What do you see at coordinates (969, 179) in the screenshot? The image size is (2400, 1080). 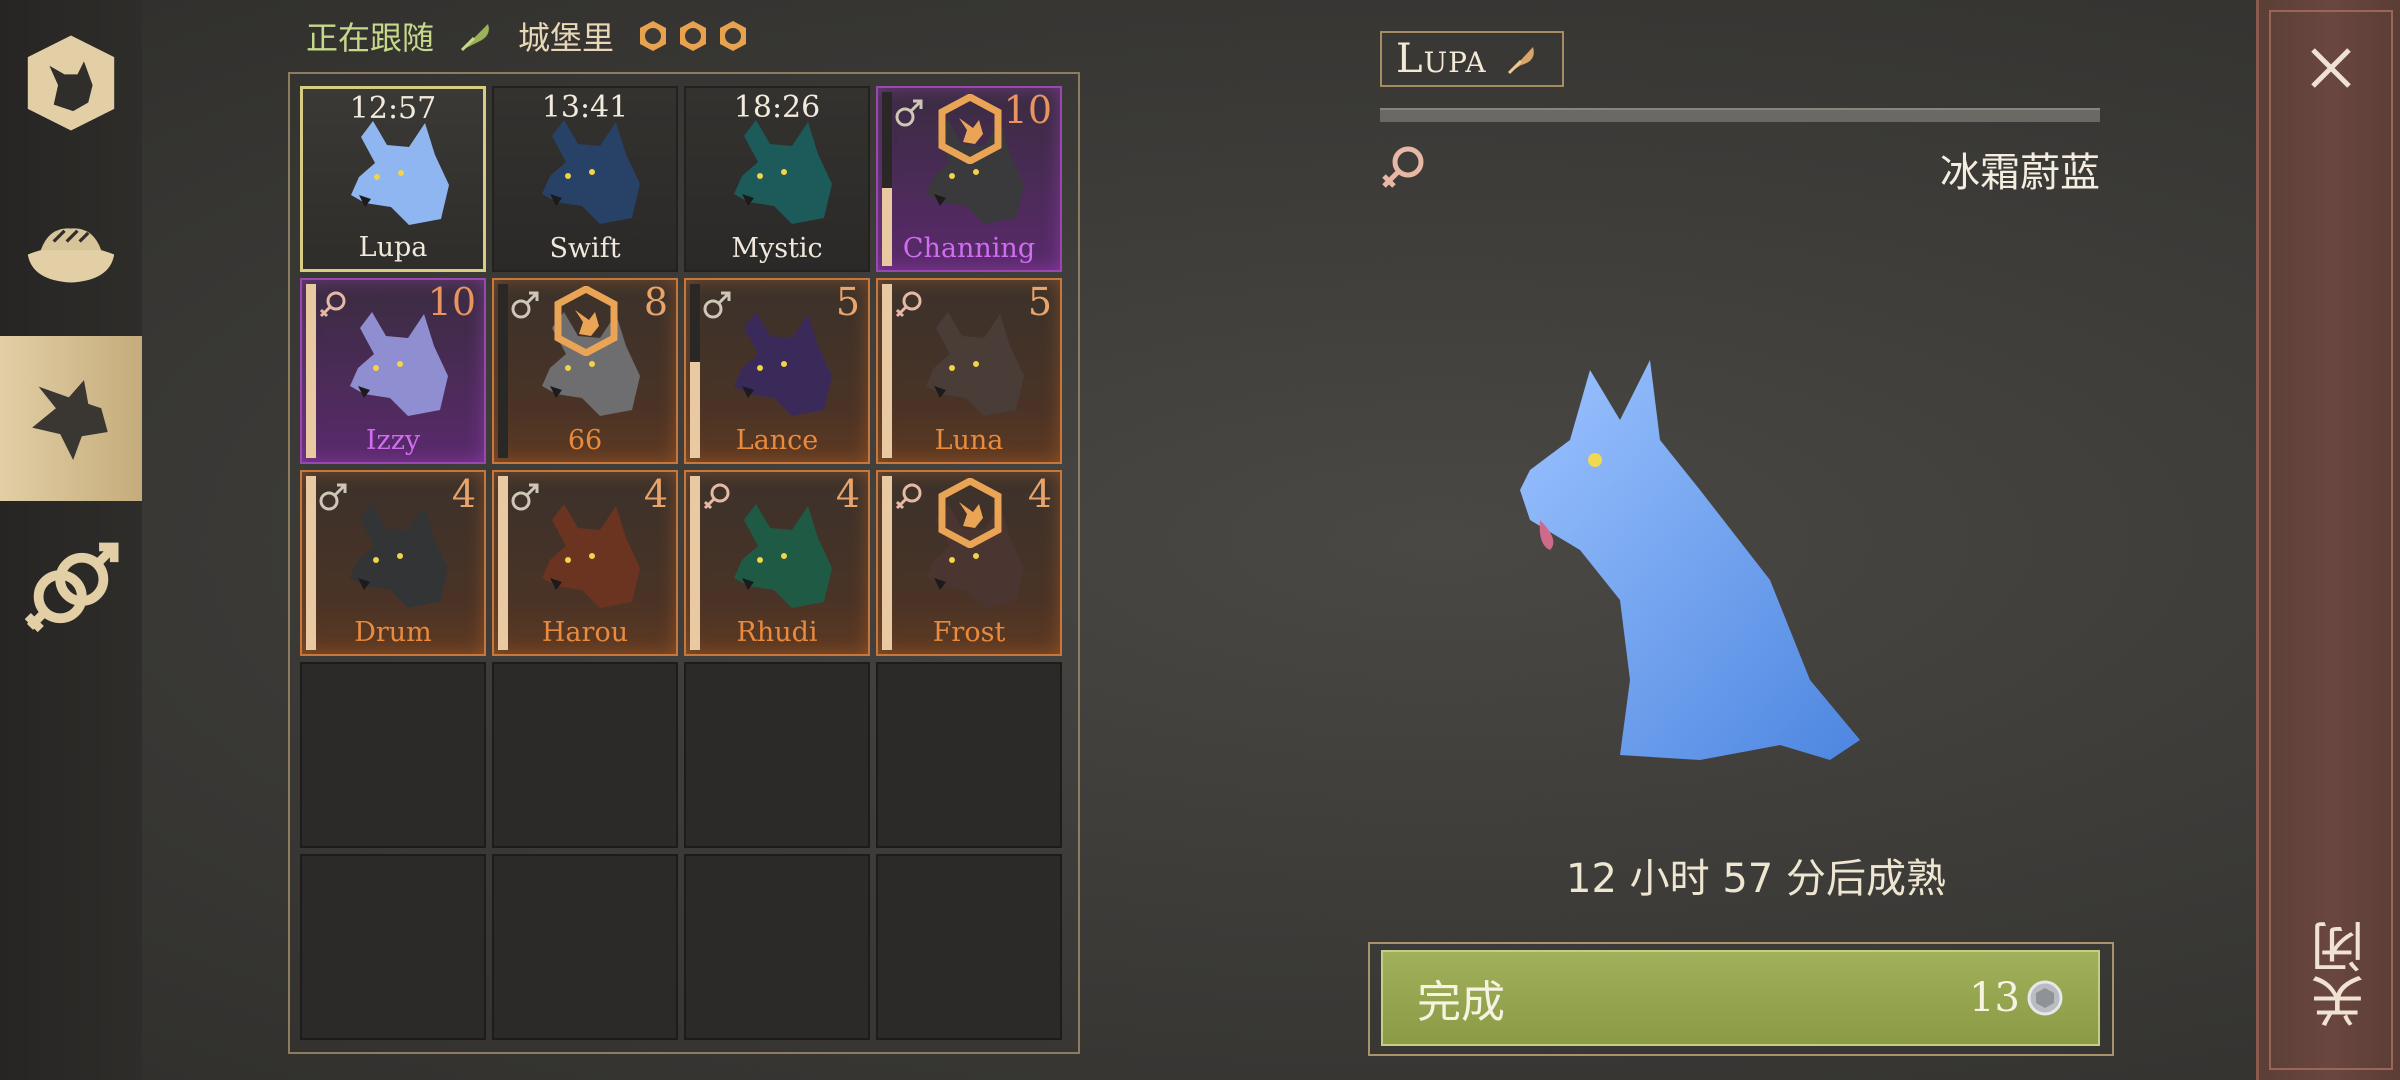 I see `wolf-slot: 10 Channing` at bounding box center [969, 179].